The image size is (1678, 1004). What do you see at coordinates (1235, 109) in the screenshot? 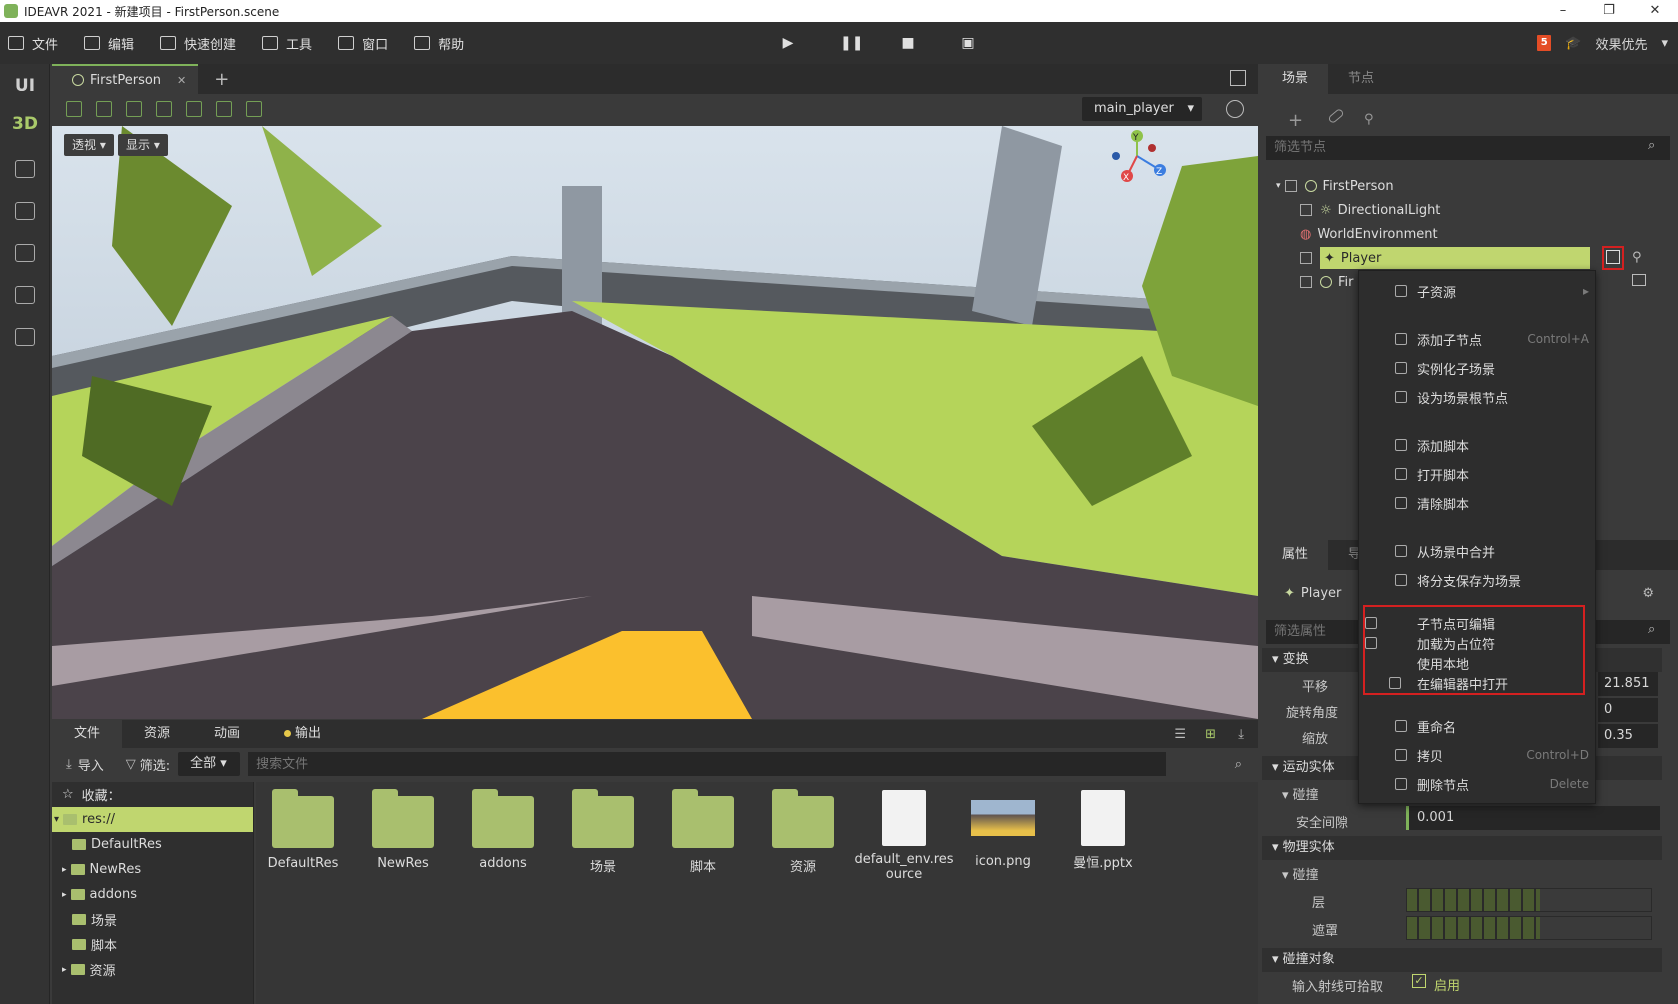
I see `gear-icon` at bounding box center [1235, 109].